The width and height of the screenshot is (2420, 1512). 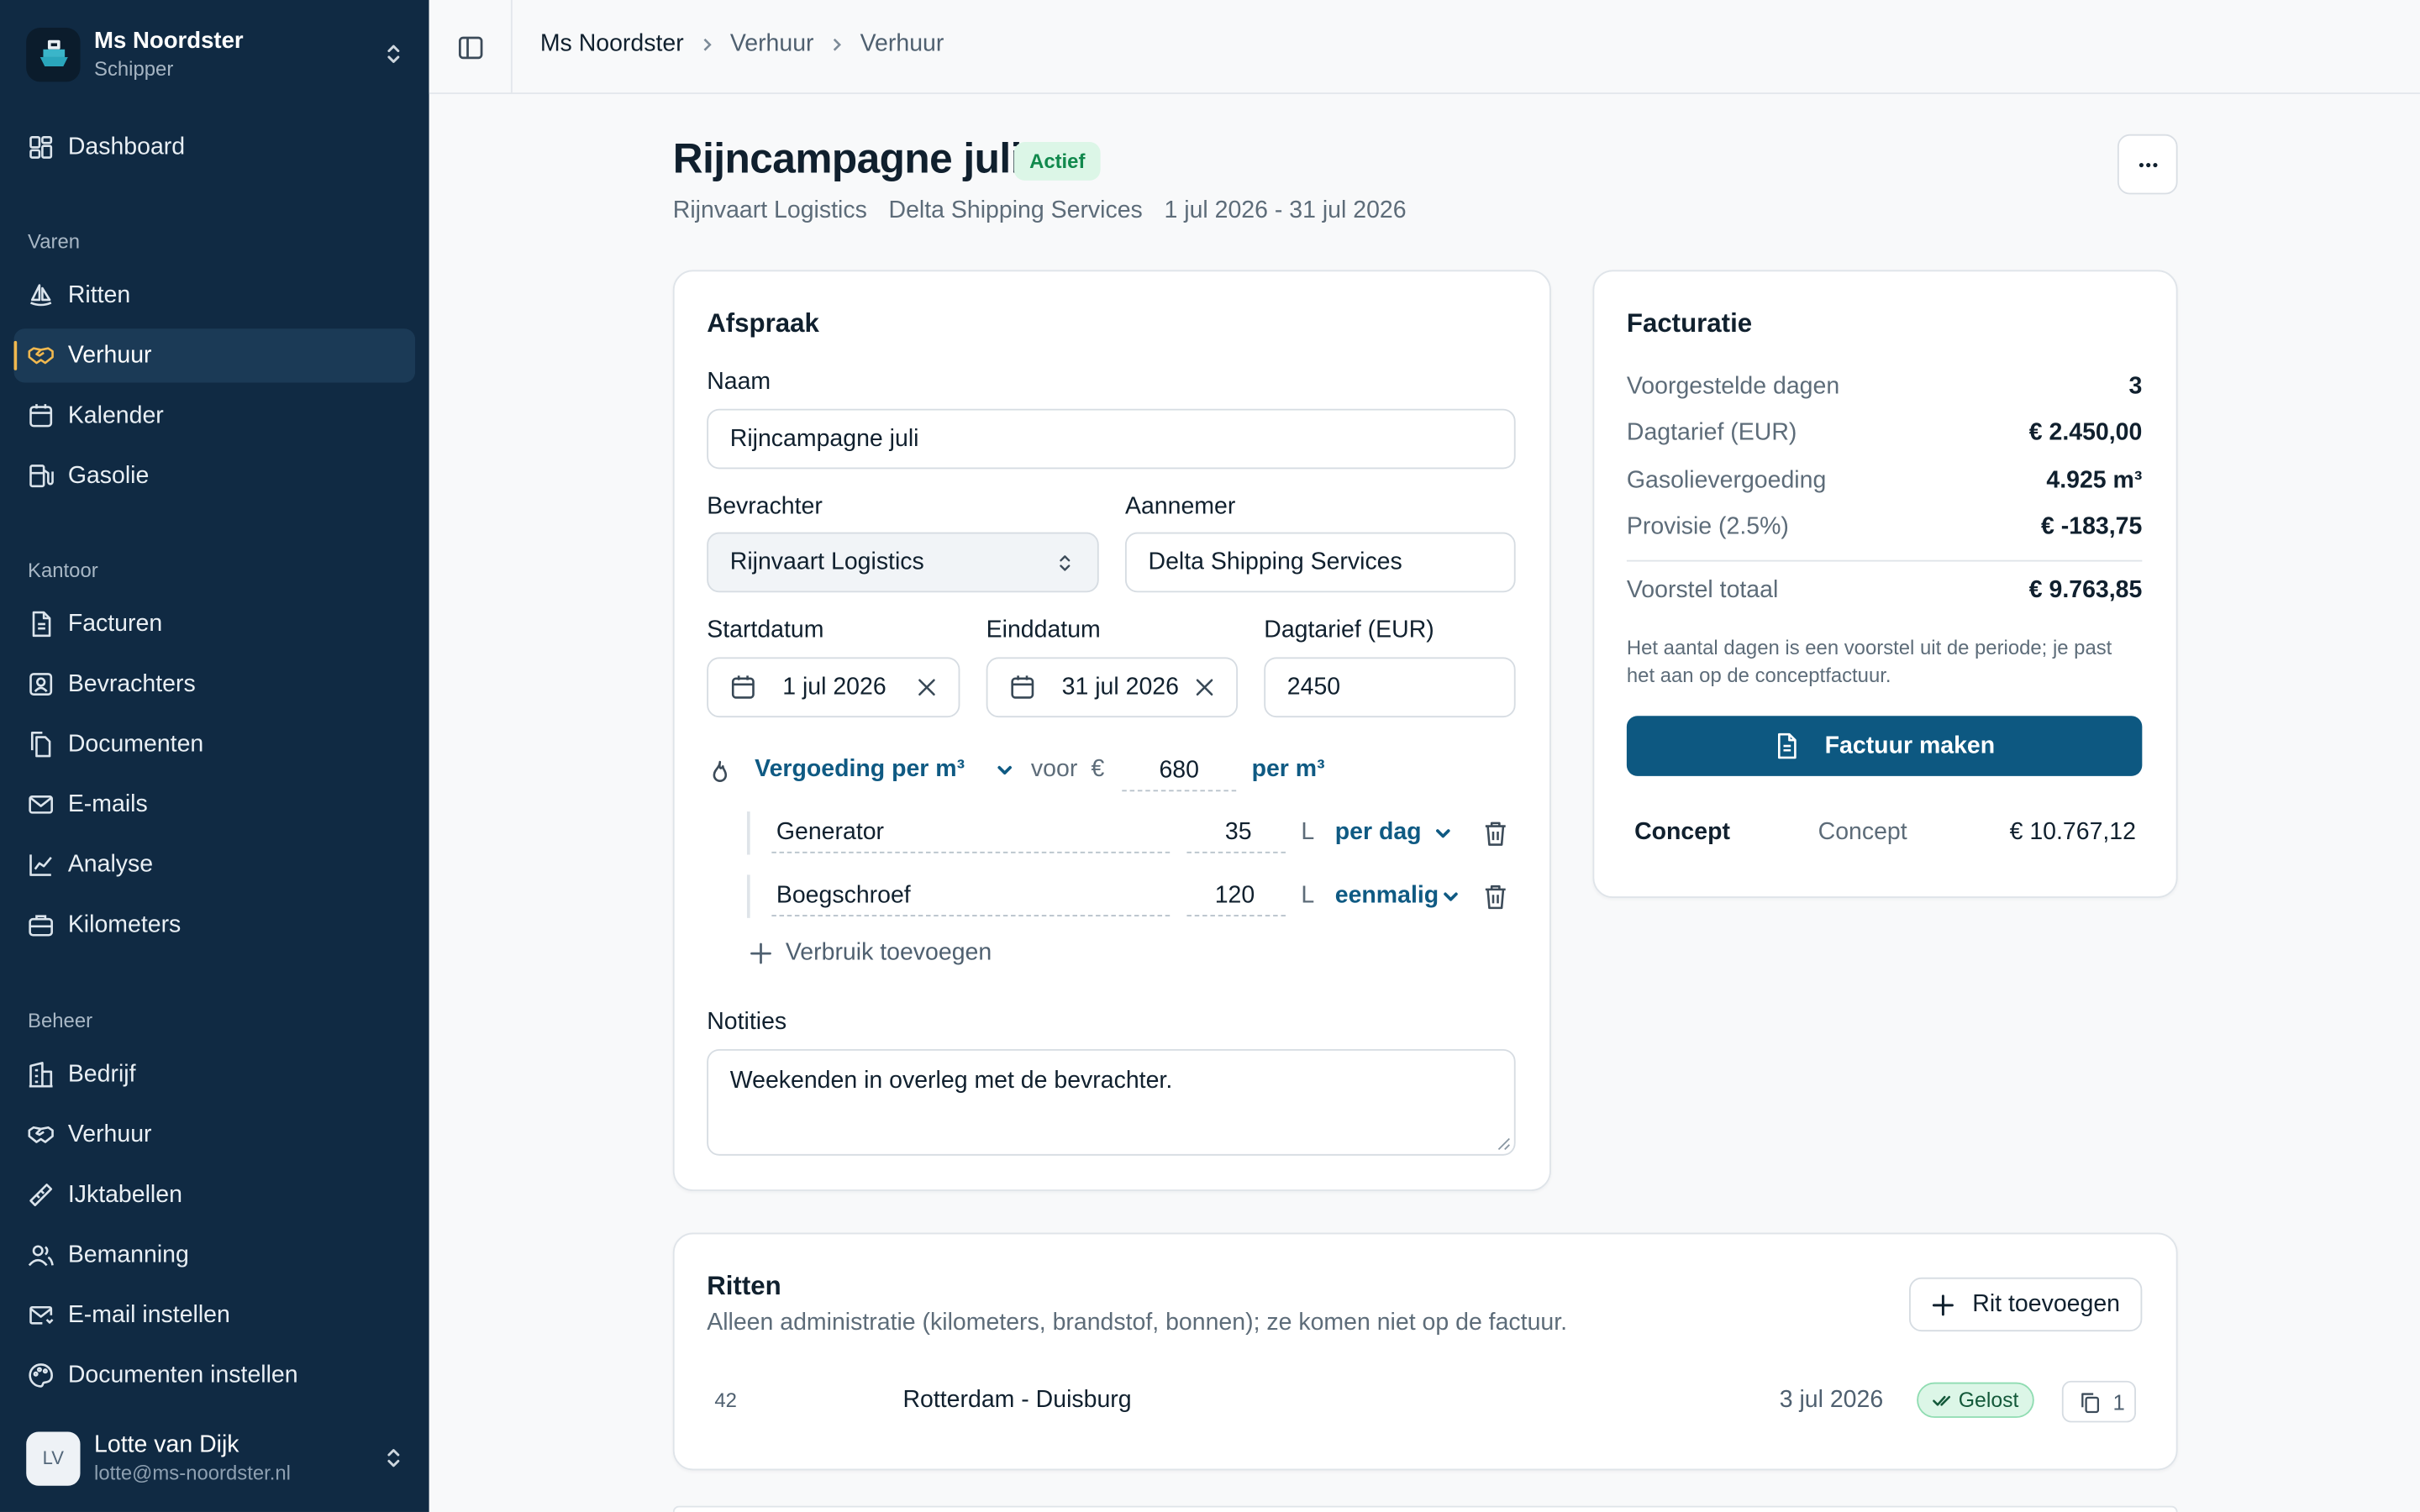 I want to click on end-date-value: 31 jul 2026, so click(x=1120, y=686).